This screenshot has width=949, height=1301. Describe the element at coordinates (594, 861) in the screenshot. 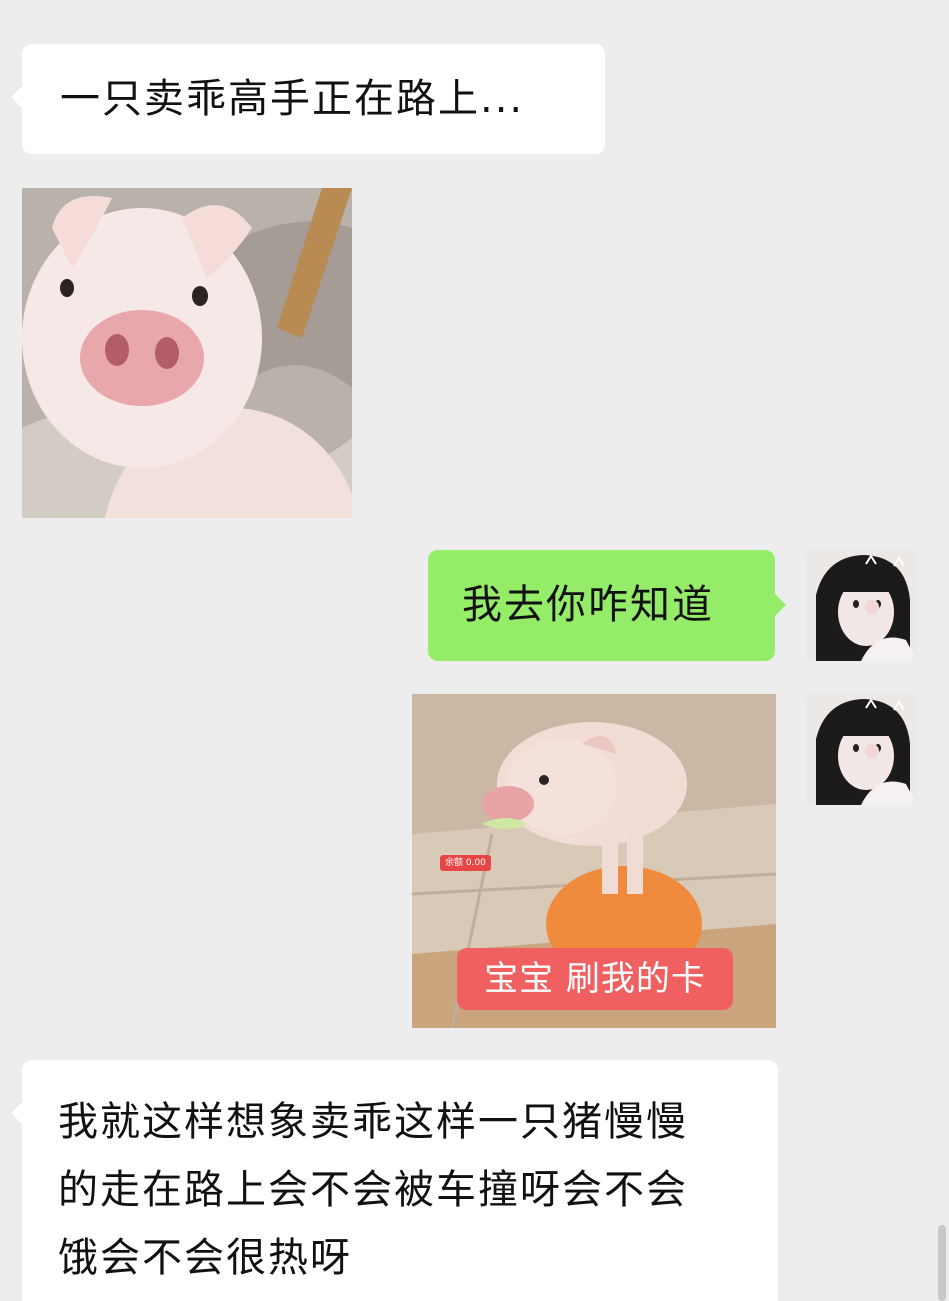

I see `outgoing-image-message: 余额 0.00 宝宝 刷我的卡` at that location.